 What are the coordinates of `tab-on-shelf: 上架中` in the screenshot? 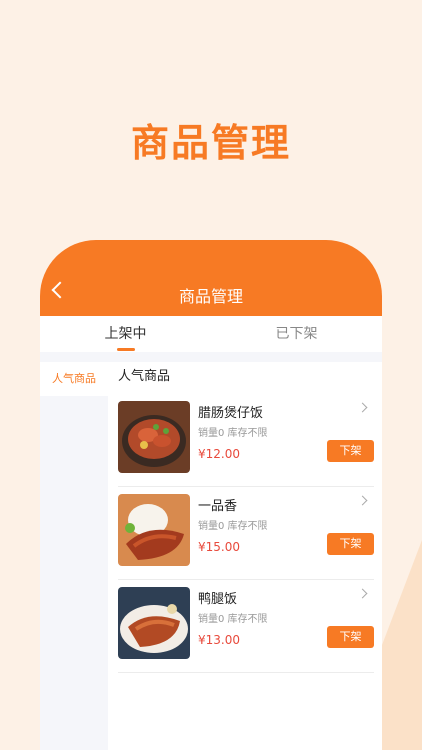 It's located at (125, 334).